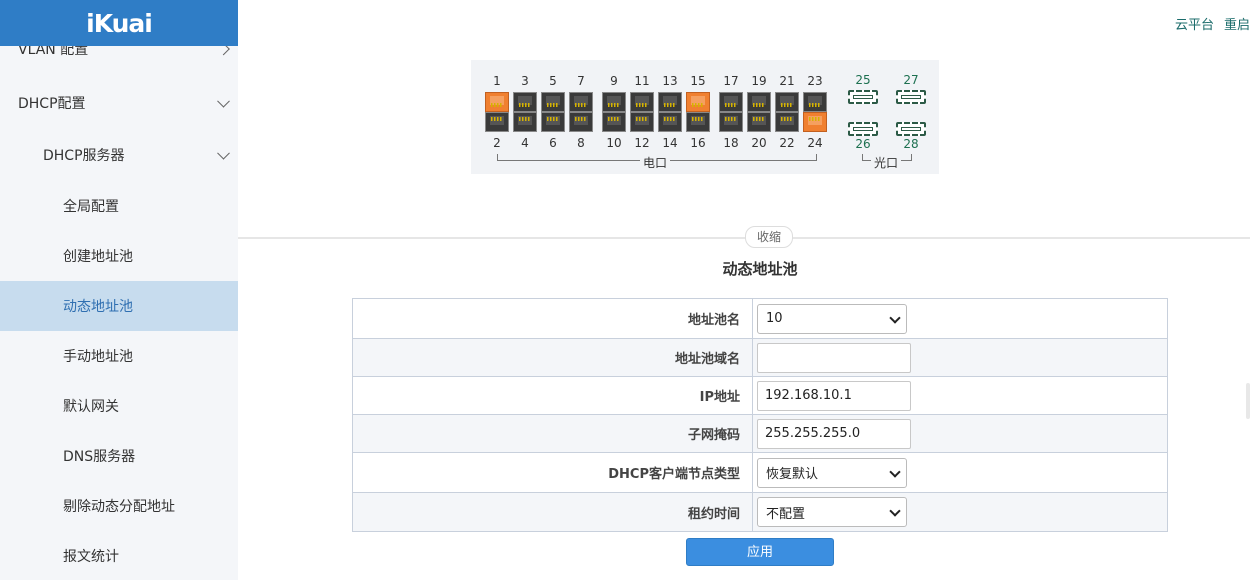 This screenshot has height=580, width=1250. What do you see at coordinates (84, 156) in the screenshot?
I see `sidebar-item-label: DHCP服务器` at bounding box center [84, 156].